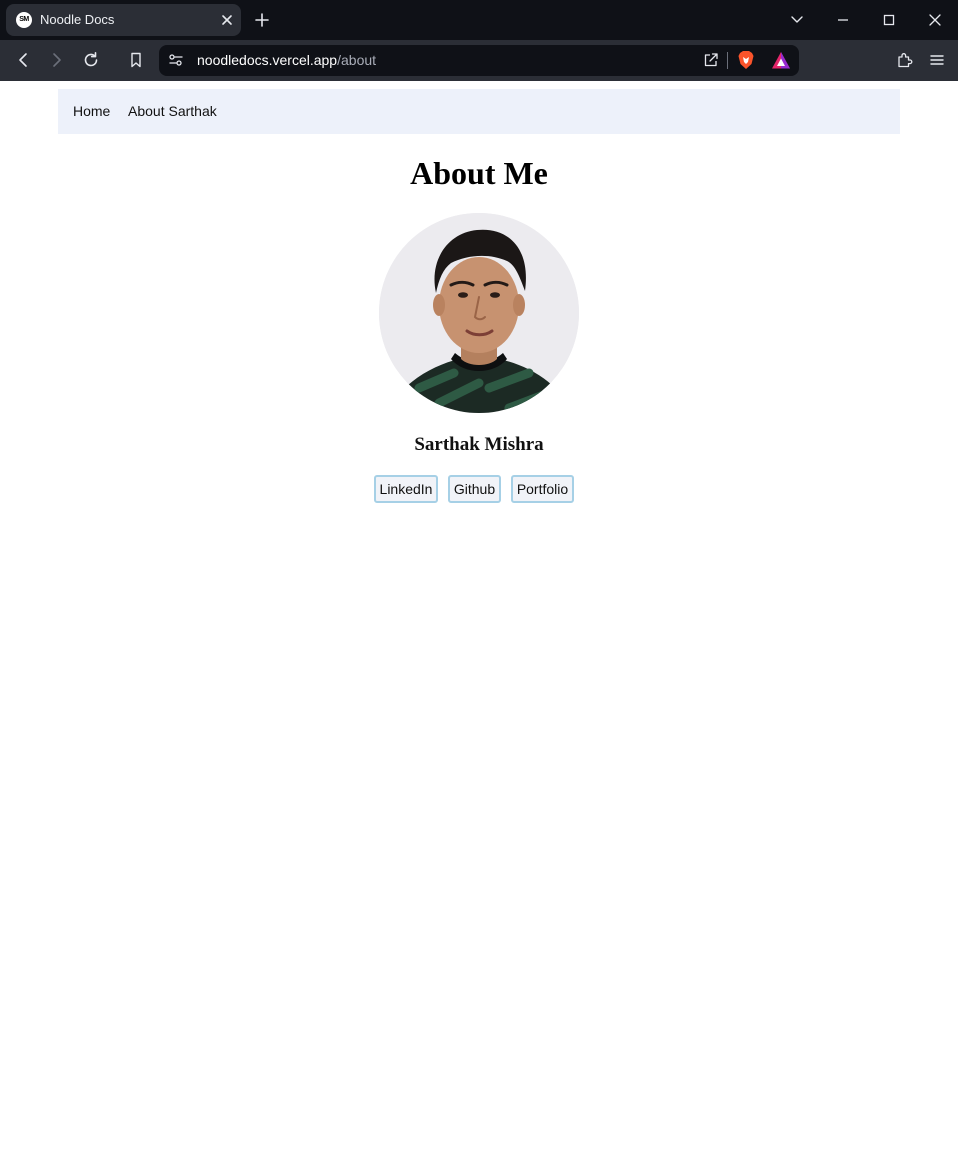  I want to click on url-host: noodledocs.vercel.app, so click(267, 60).